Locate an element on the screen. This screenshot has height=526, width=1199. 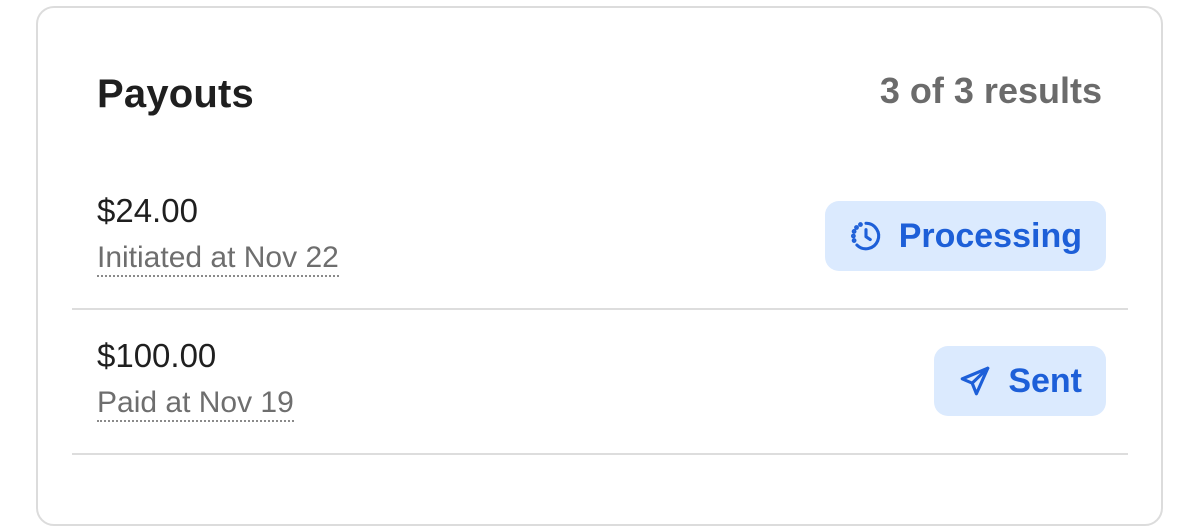
status-badge-processing: Processing is located at coordinates (965, 236).